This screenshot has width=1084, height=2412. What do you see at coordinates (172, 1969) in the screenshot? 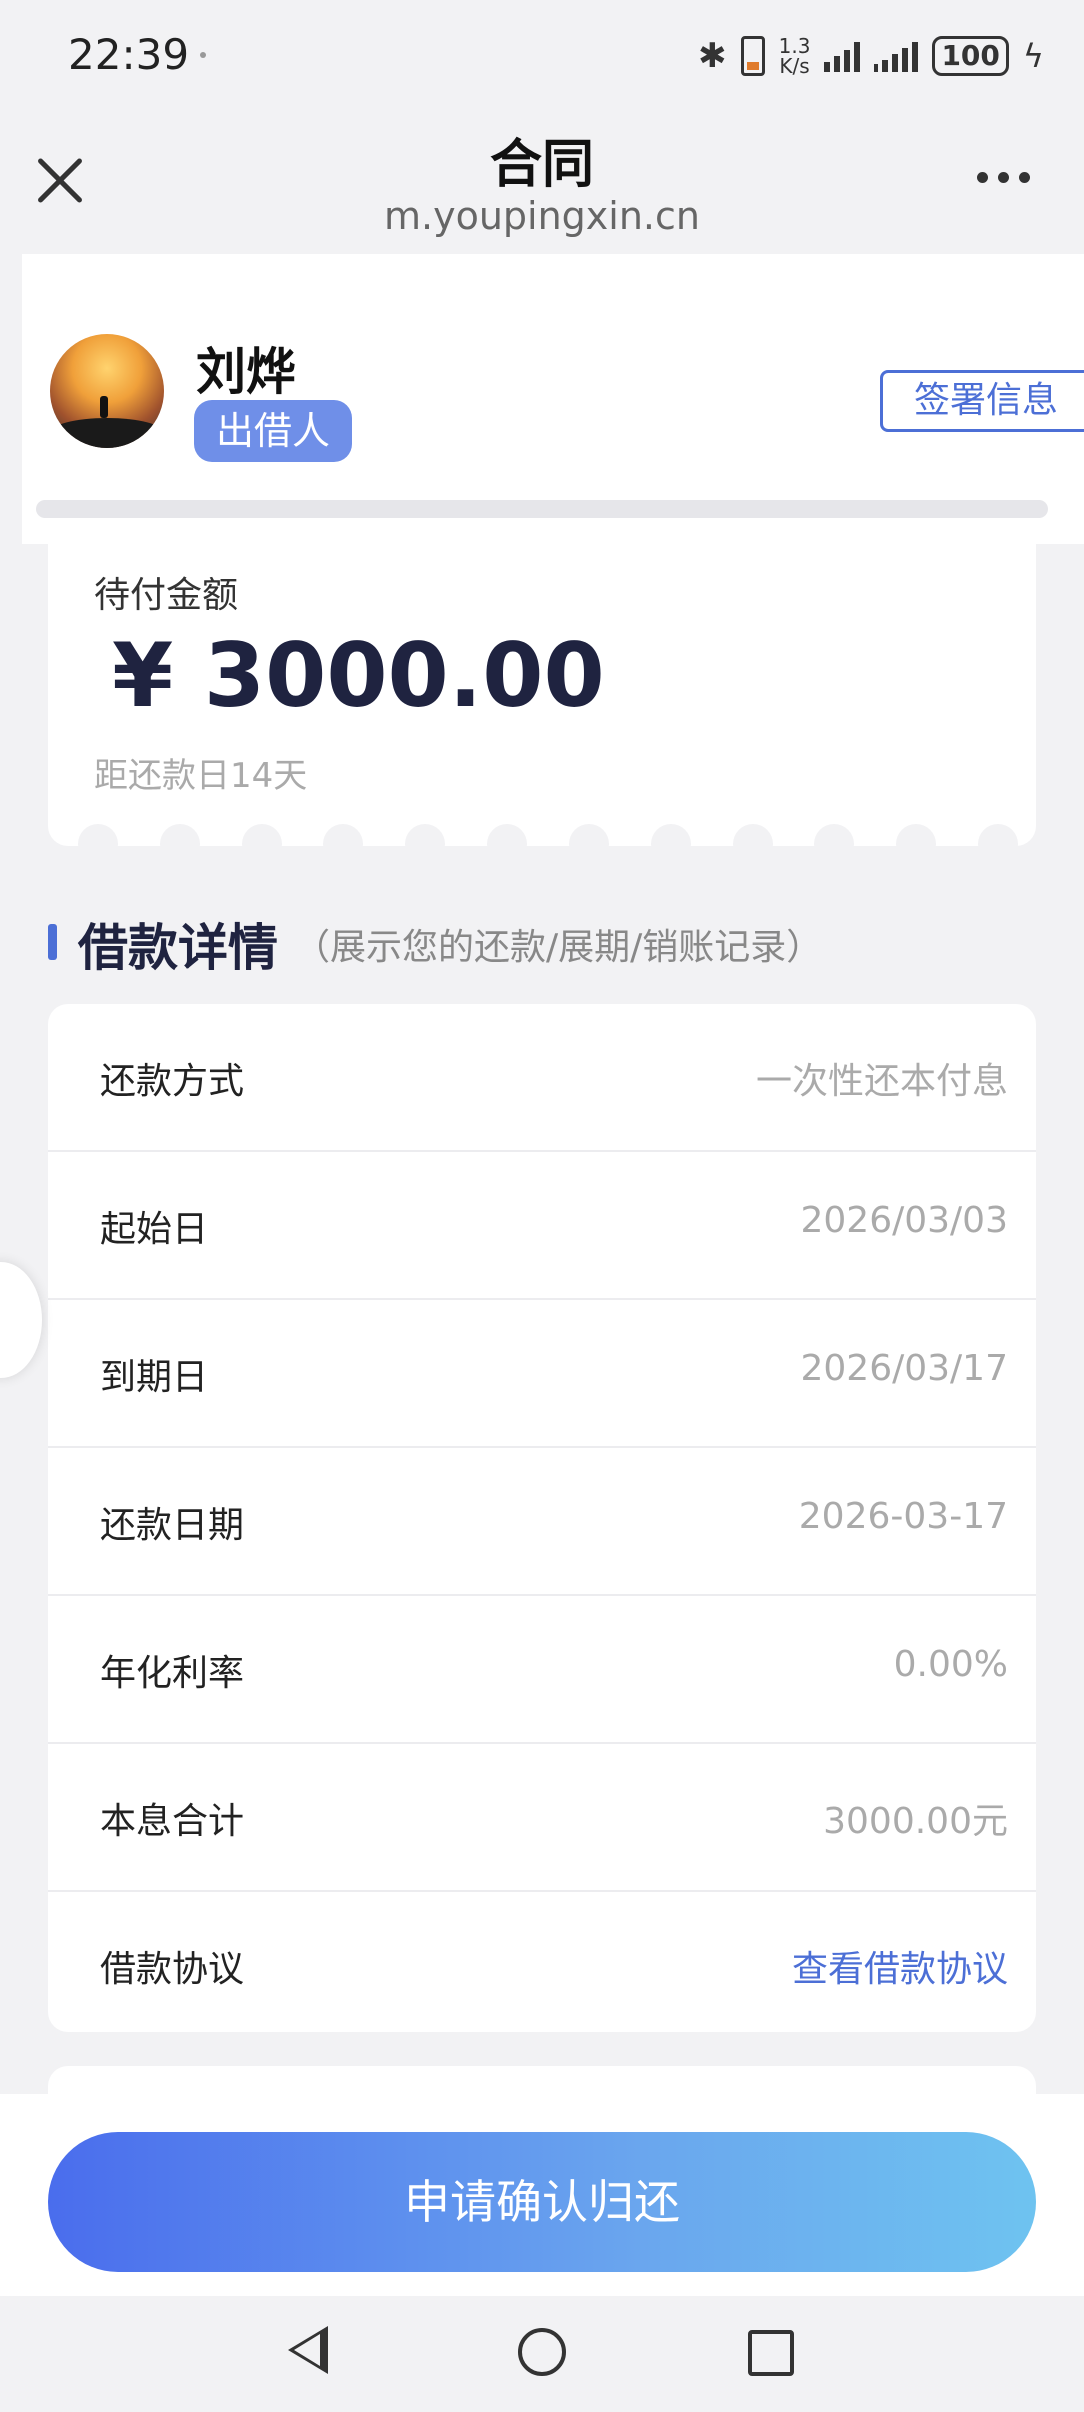
I see `detail-label: 借款协议` at bounding box center [172, 1969].